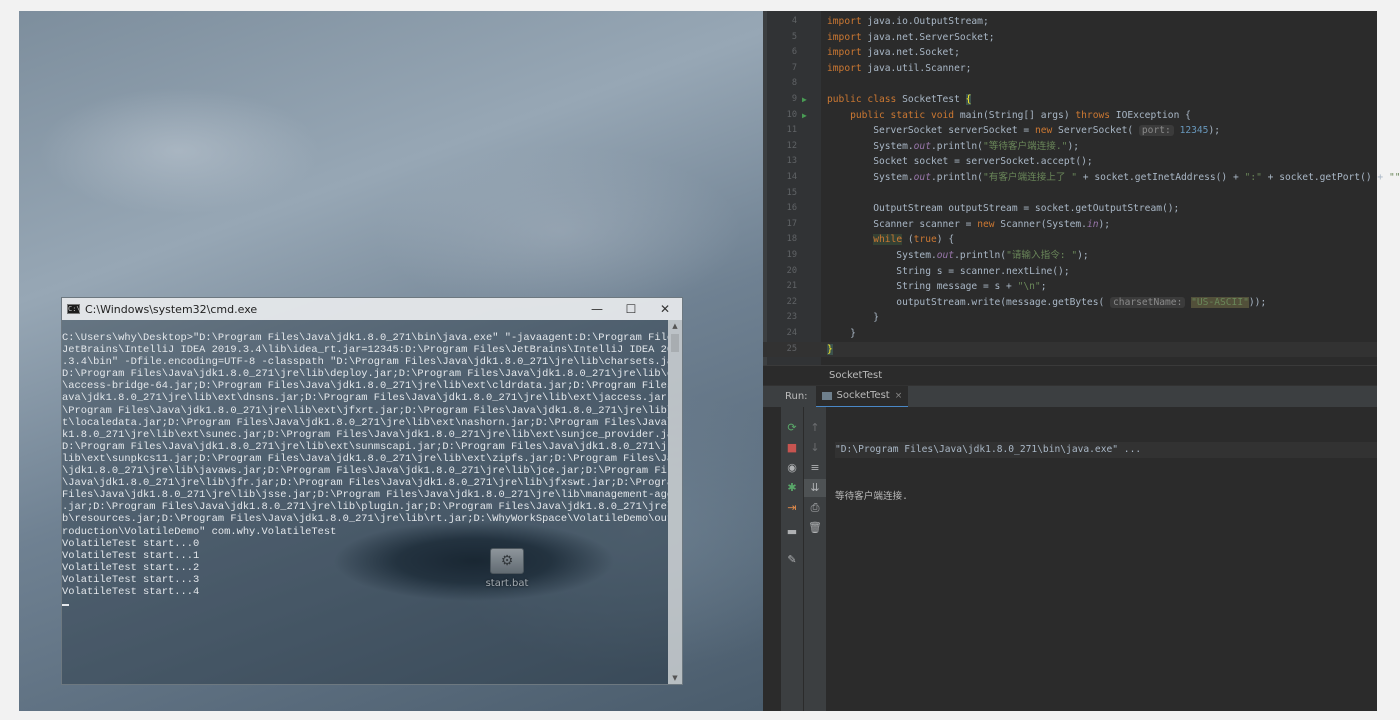 Image resolution: width=1400 pixels, height=720 pixels. I want to click on line-number: 14, so click(791, 177).